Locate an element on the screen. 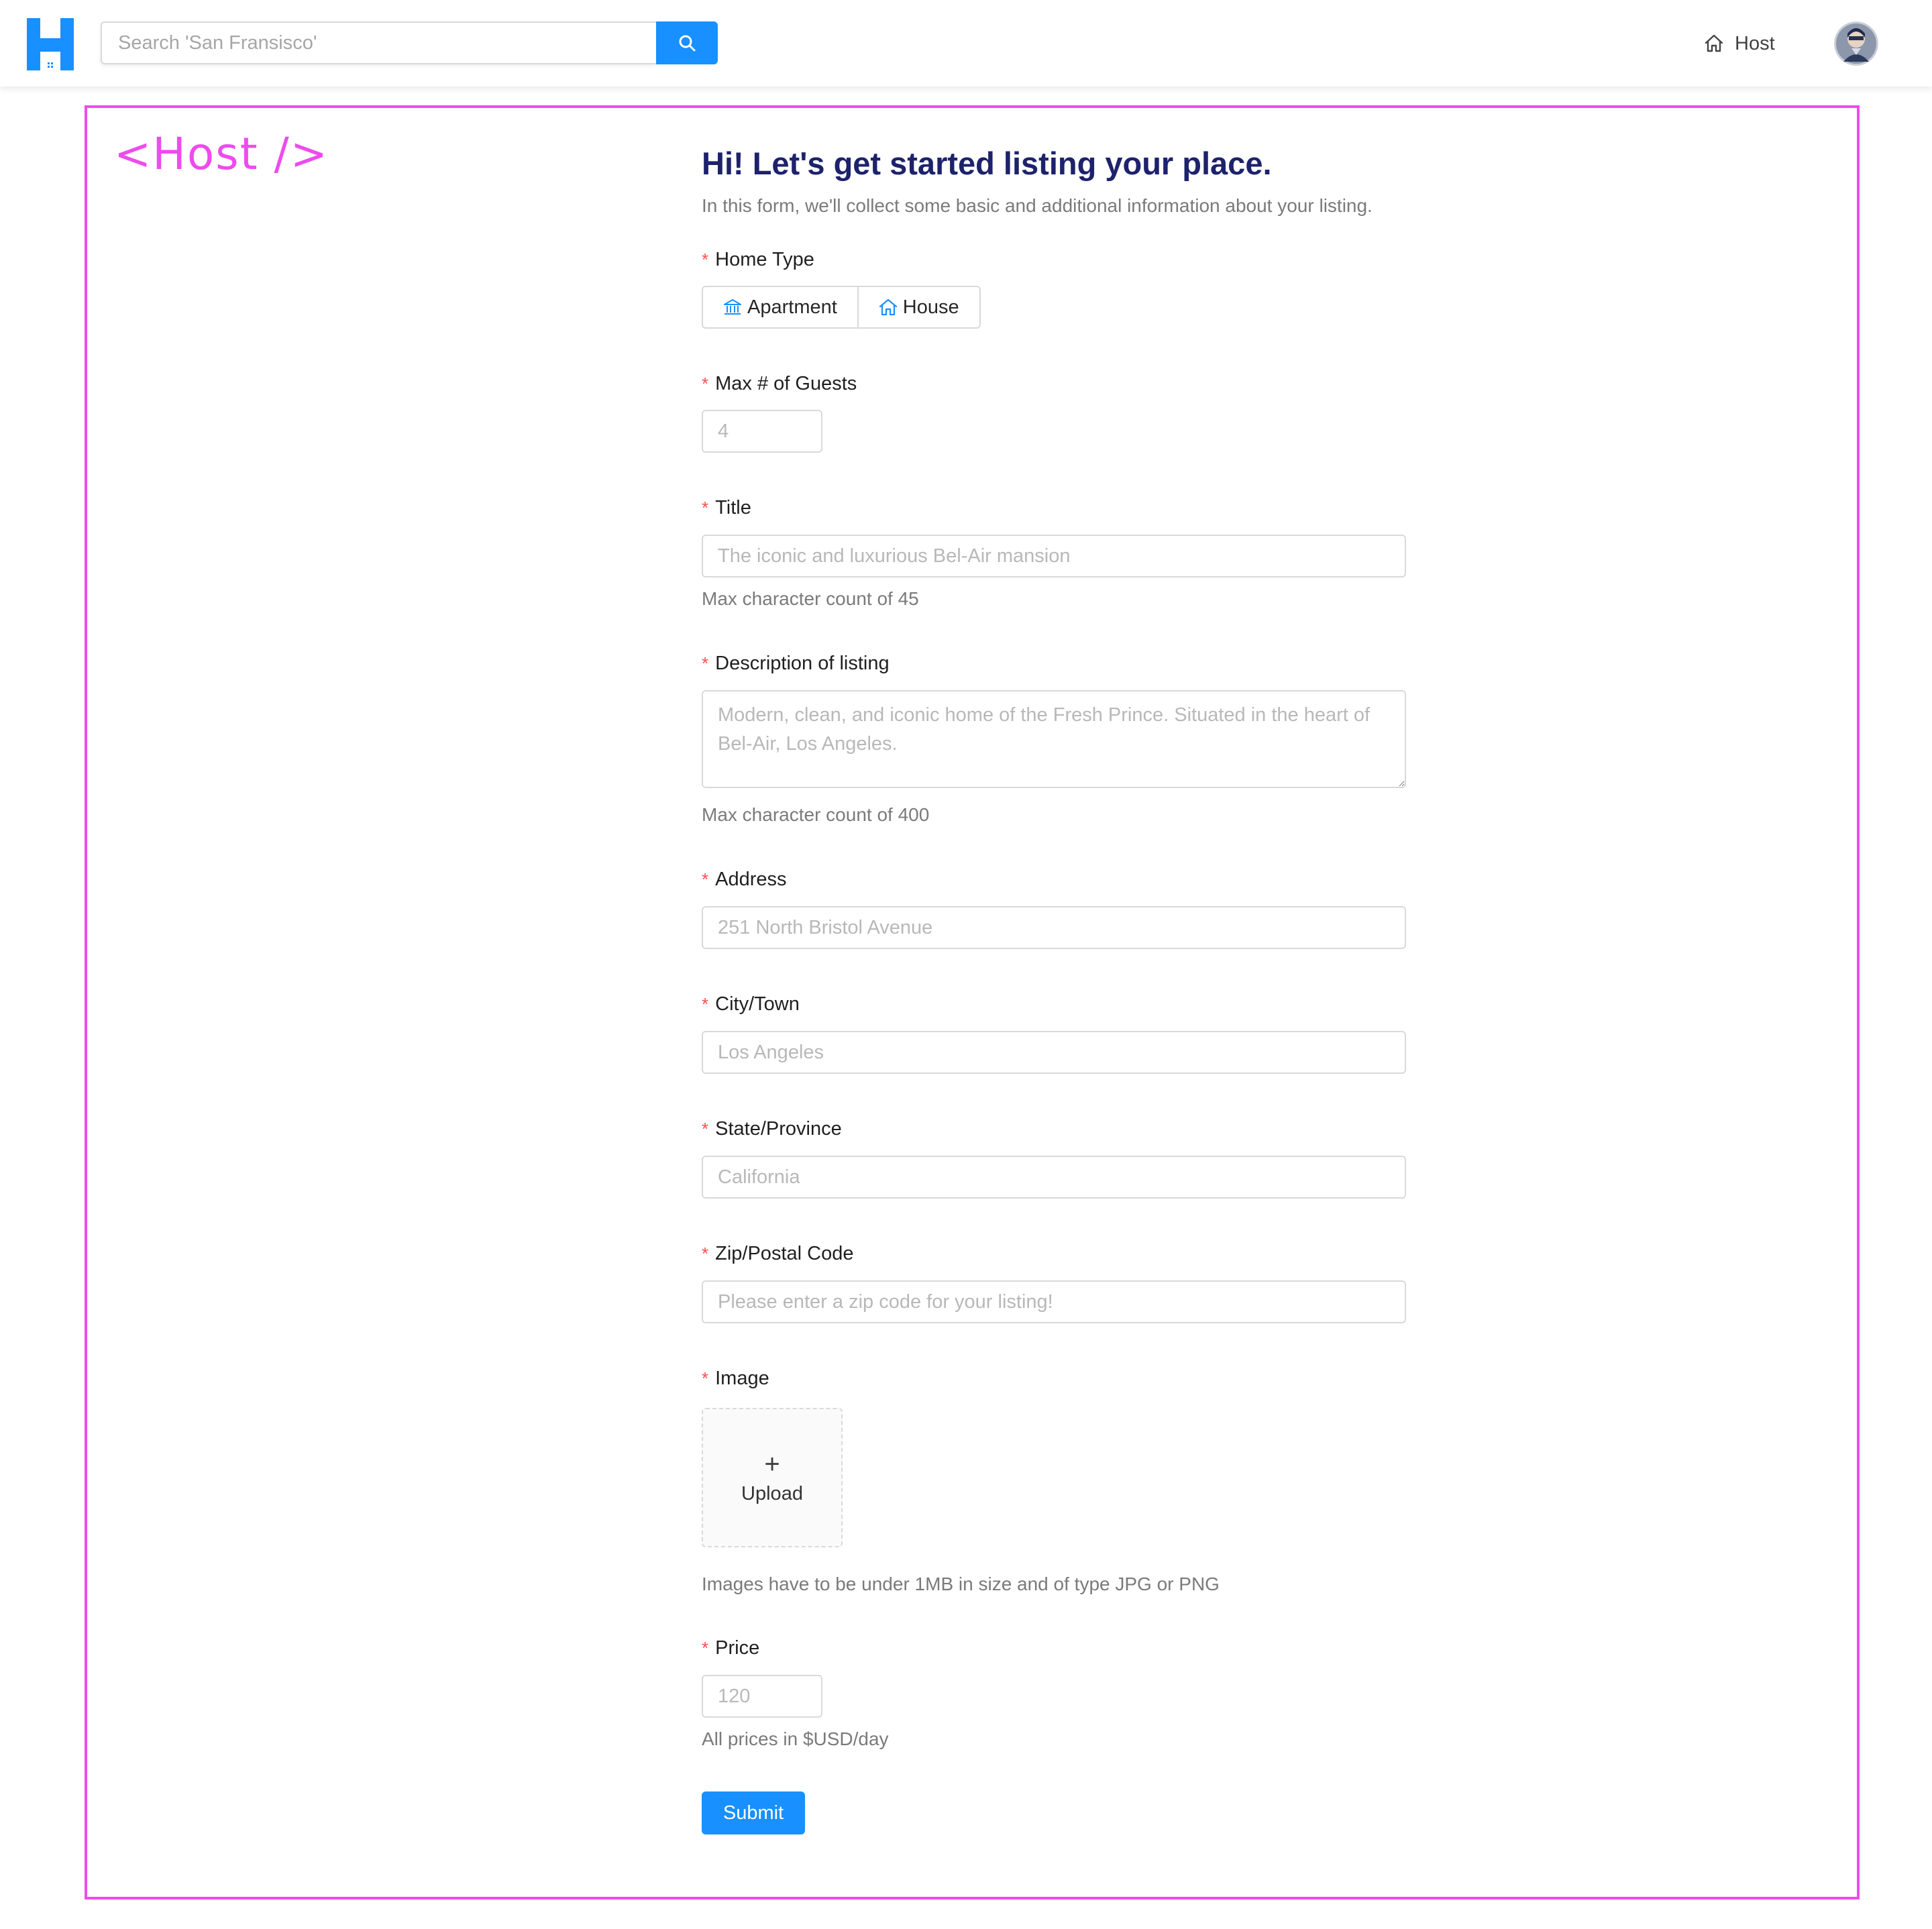  home-type-label: * Home Type is located at coordinates (758, 259).